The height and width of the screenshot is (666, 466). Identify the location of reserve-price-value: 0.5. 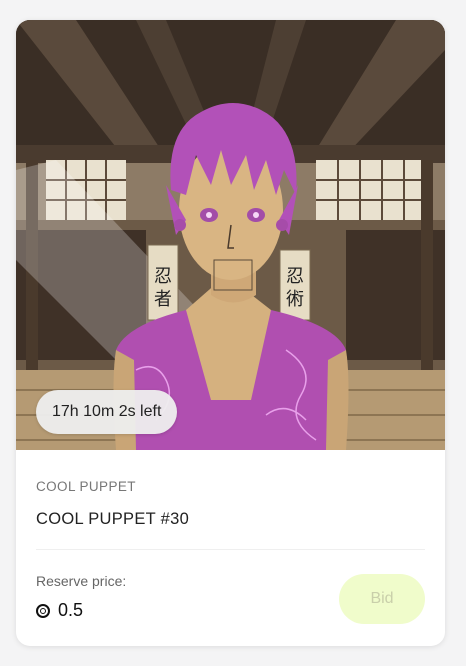
(71, 610).